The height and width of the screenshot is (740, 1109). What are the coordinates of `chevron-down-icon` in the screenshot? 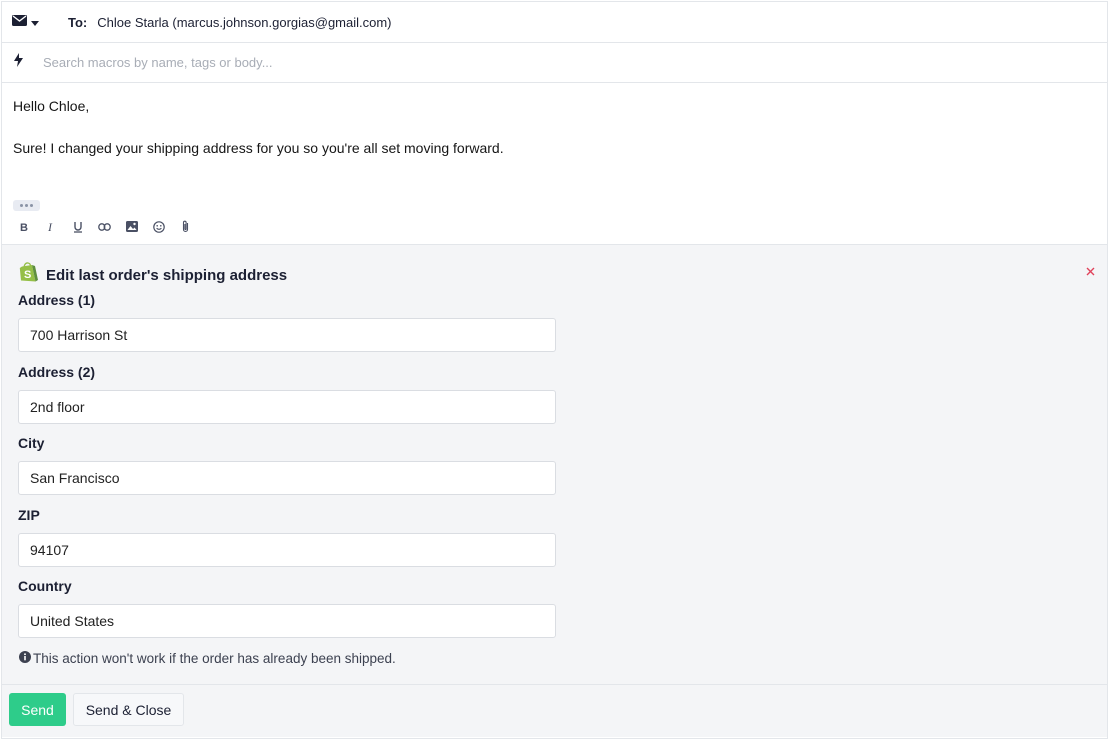 It's located at (35, 22).